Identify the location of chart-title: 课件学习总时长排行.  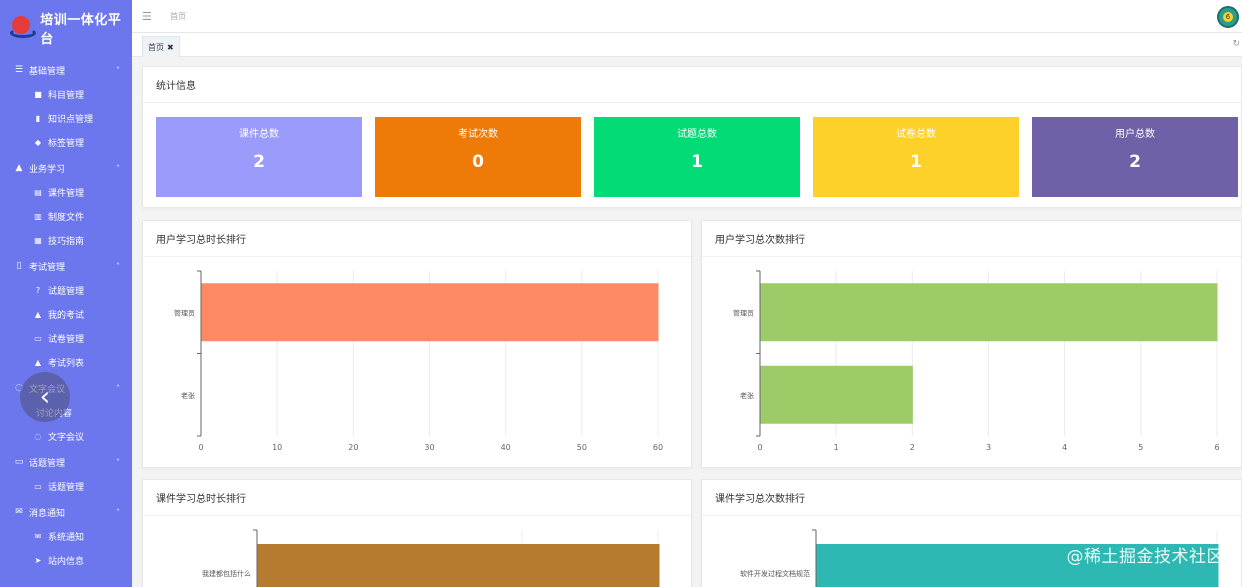
(417, 498).